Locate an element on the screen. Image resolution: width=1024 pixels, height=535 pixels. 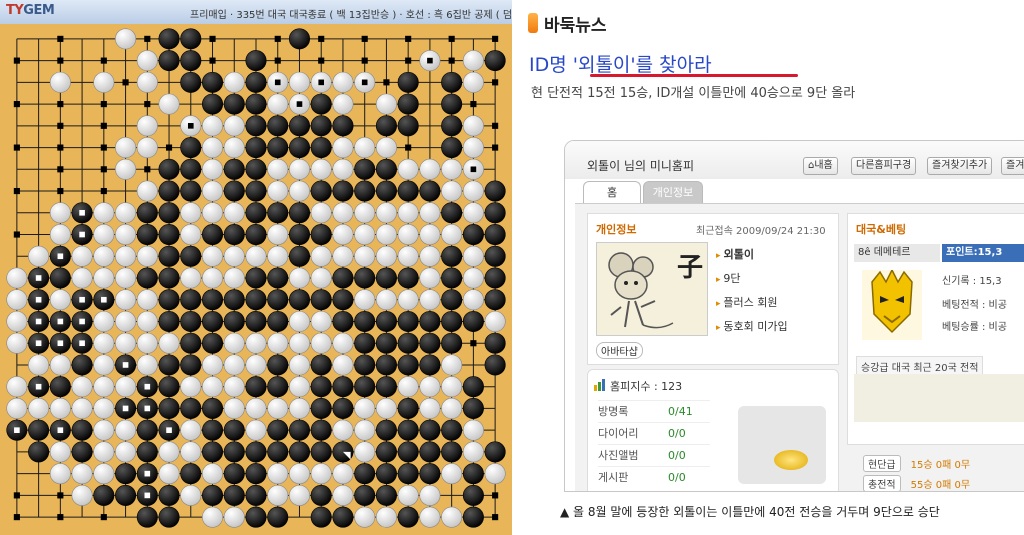
mouse-avatar-icon is located at coordinates (641, 290).